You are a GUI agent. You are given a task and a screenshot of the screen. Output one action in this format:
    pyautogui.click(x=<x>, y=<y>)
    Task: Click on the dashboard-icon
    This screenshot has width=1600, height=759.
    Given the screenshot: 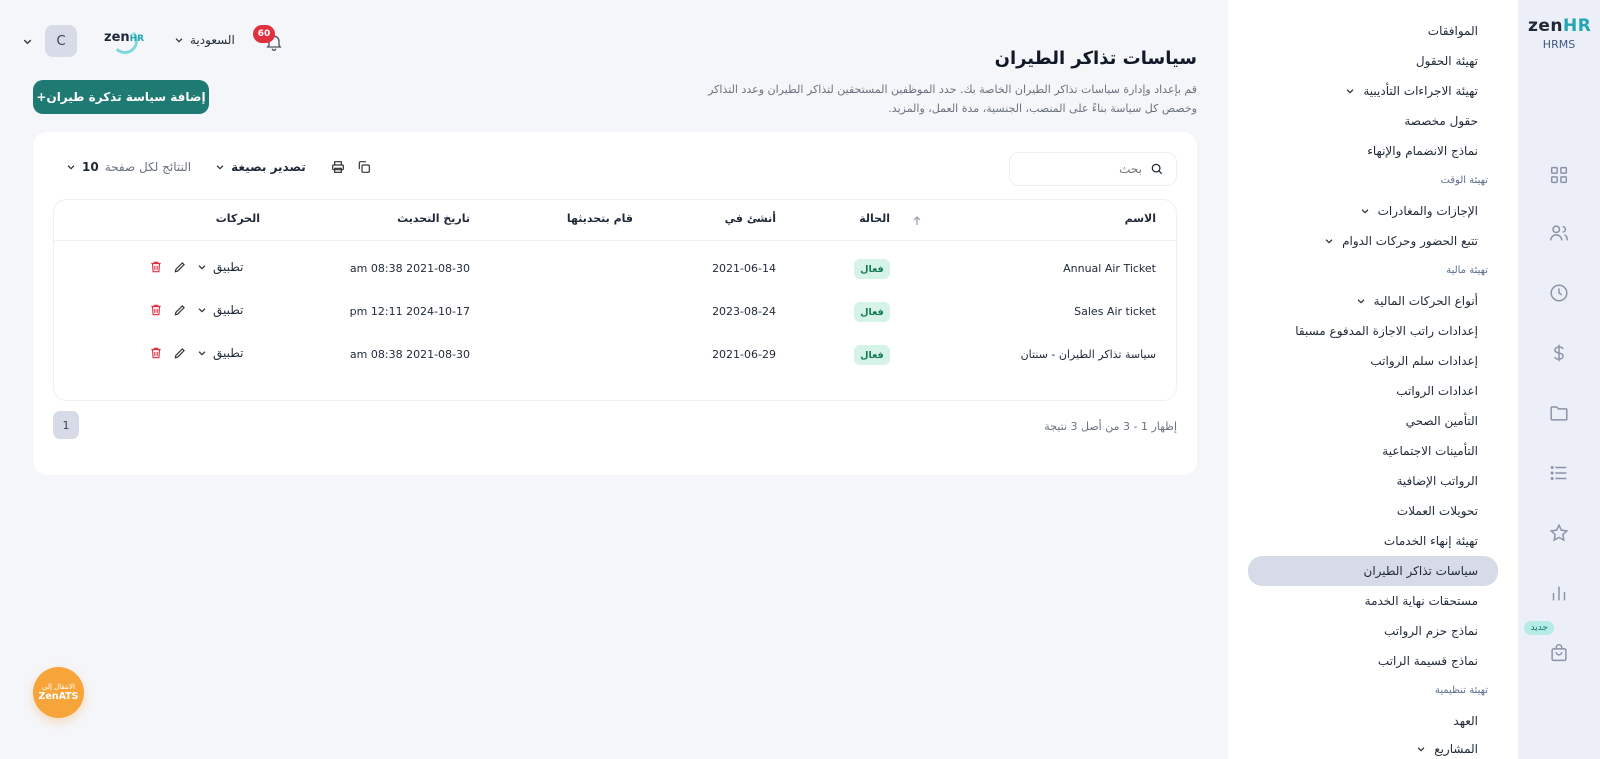 What is the action you would take?
    pyautogui.click(x=1559, y=175)
    